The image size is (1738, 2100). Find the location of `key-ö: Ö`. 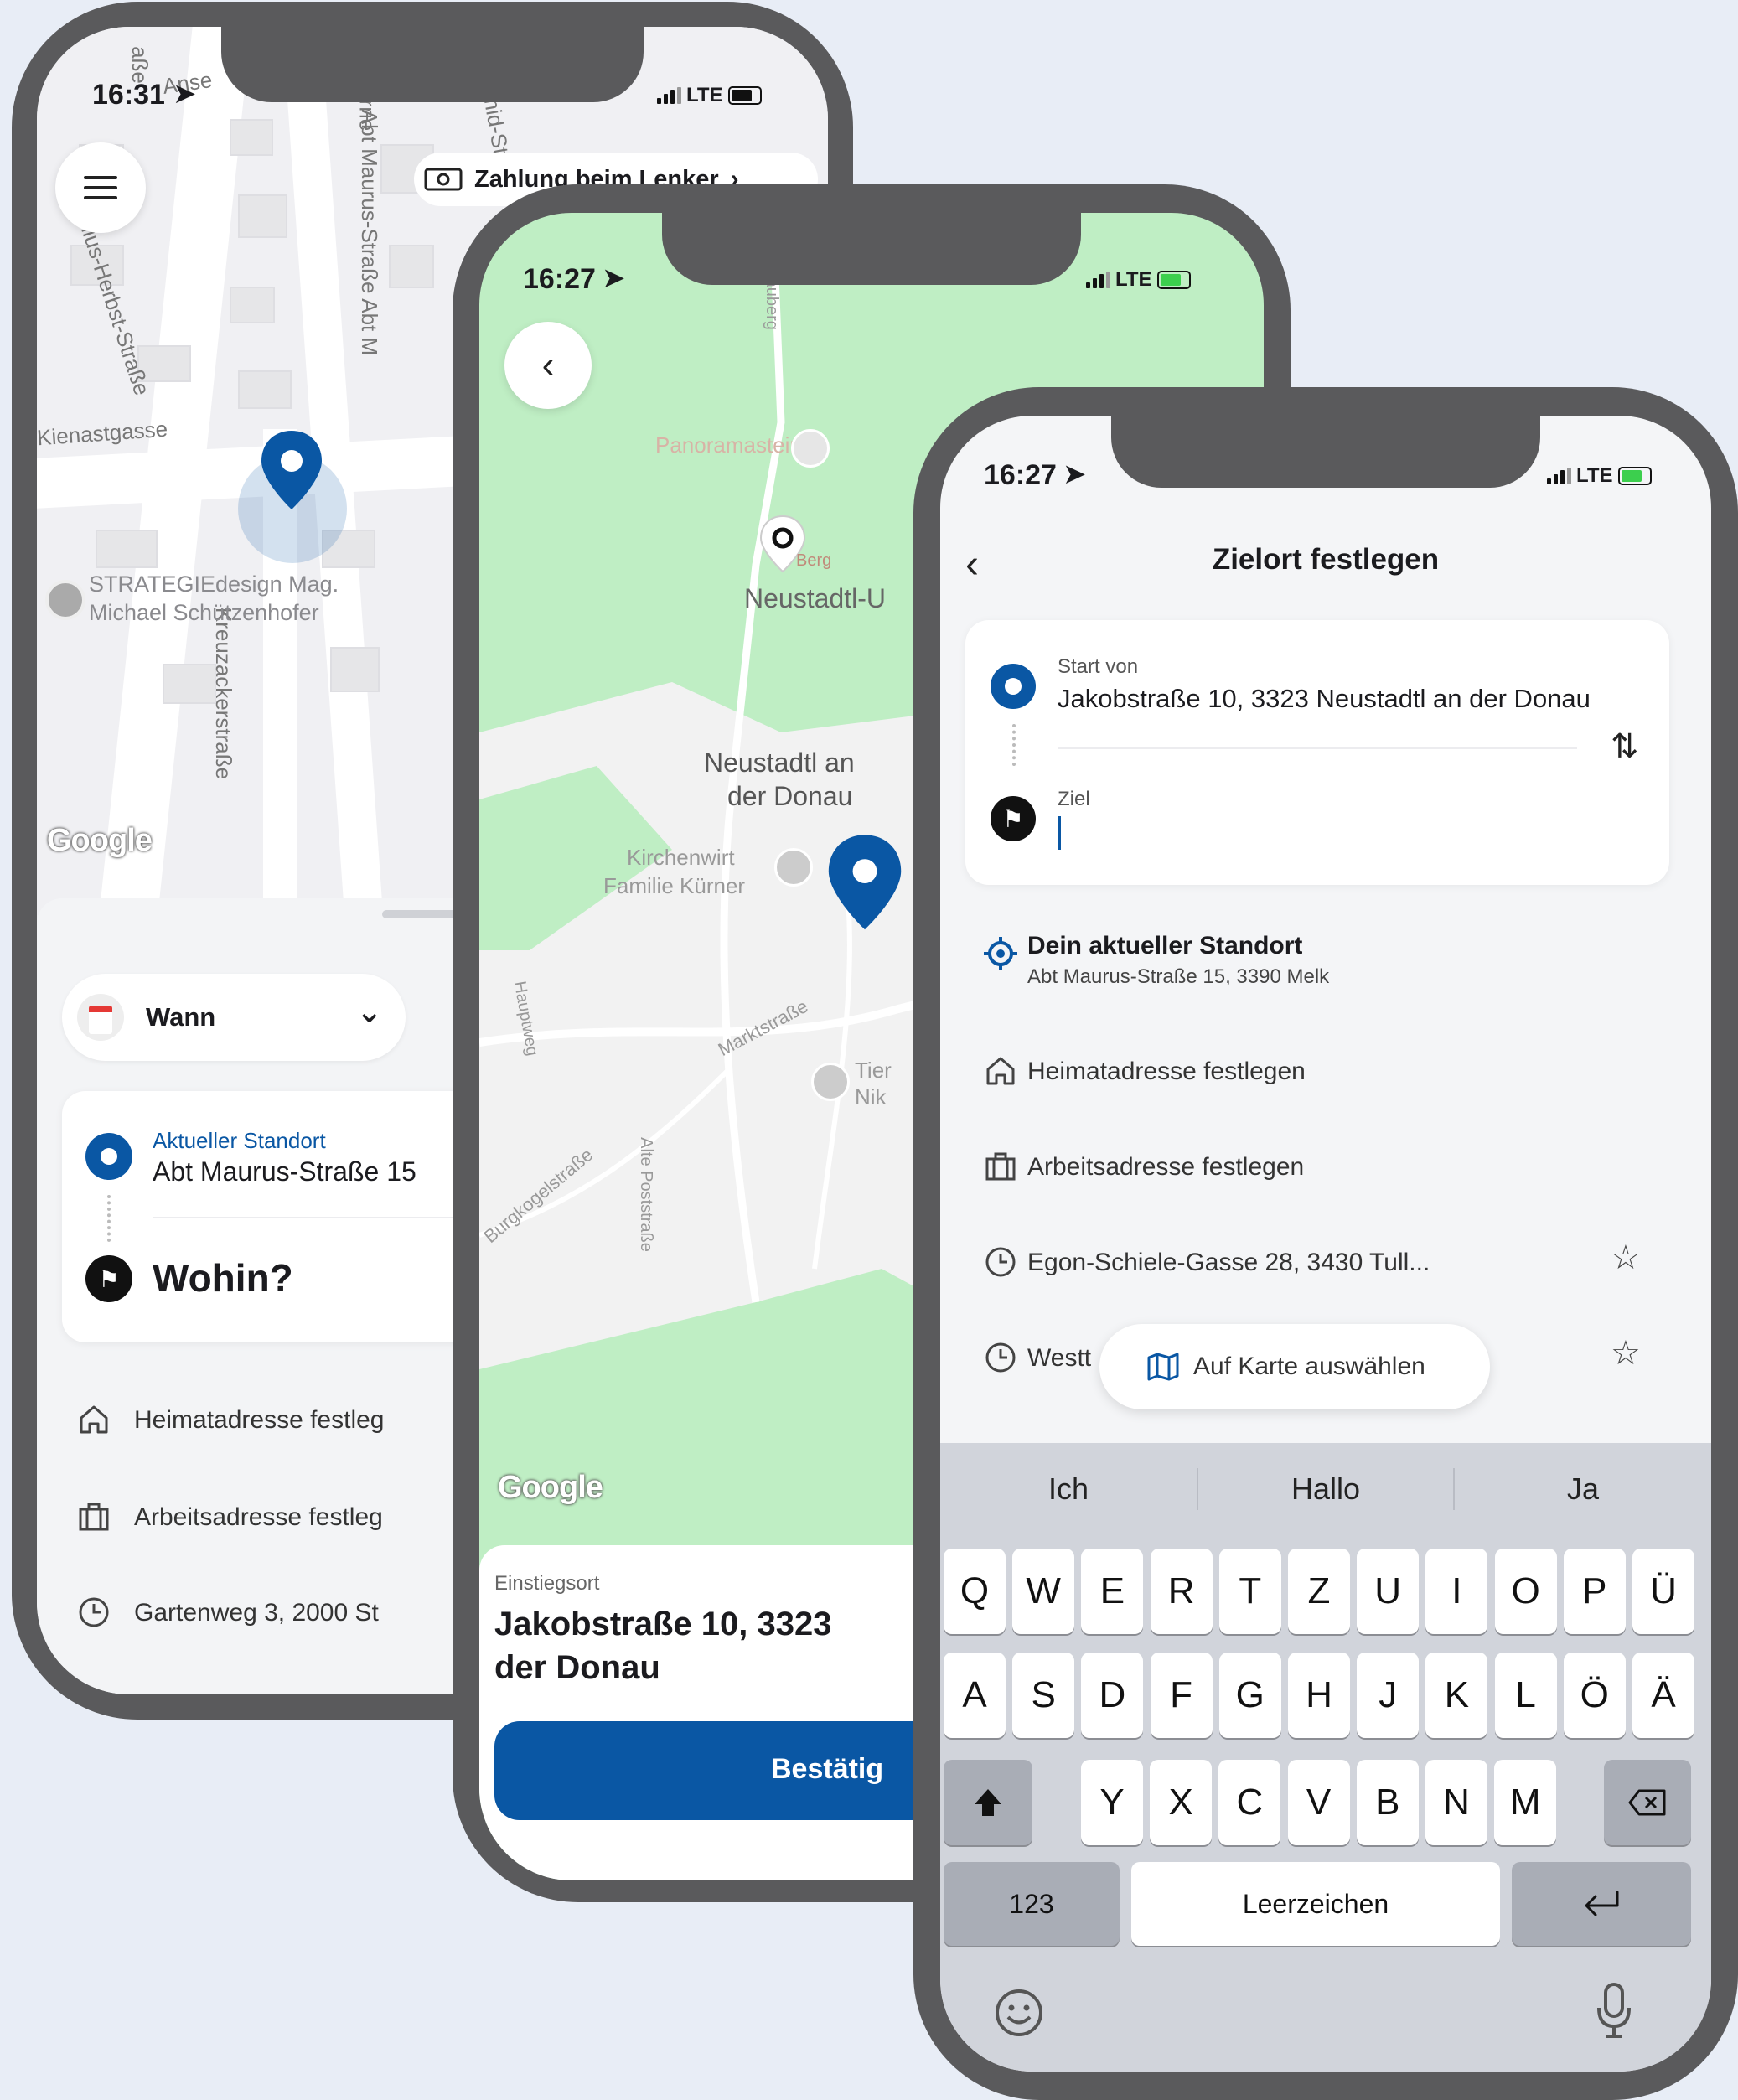

key-ö: Ö is located at coordinates (1594, 1695).